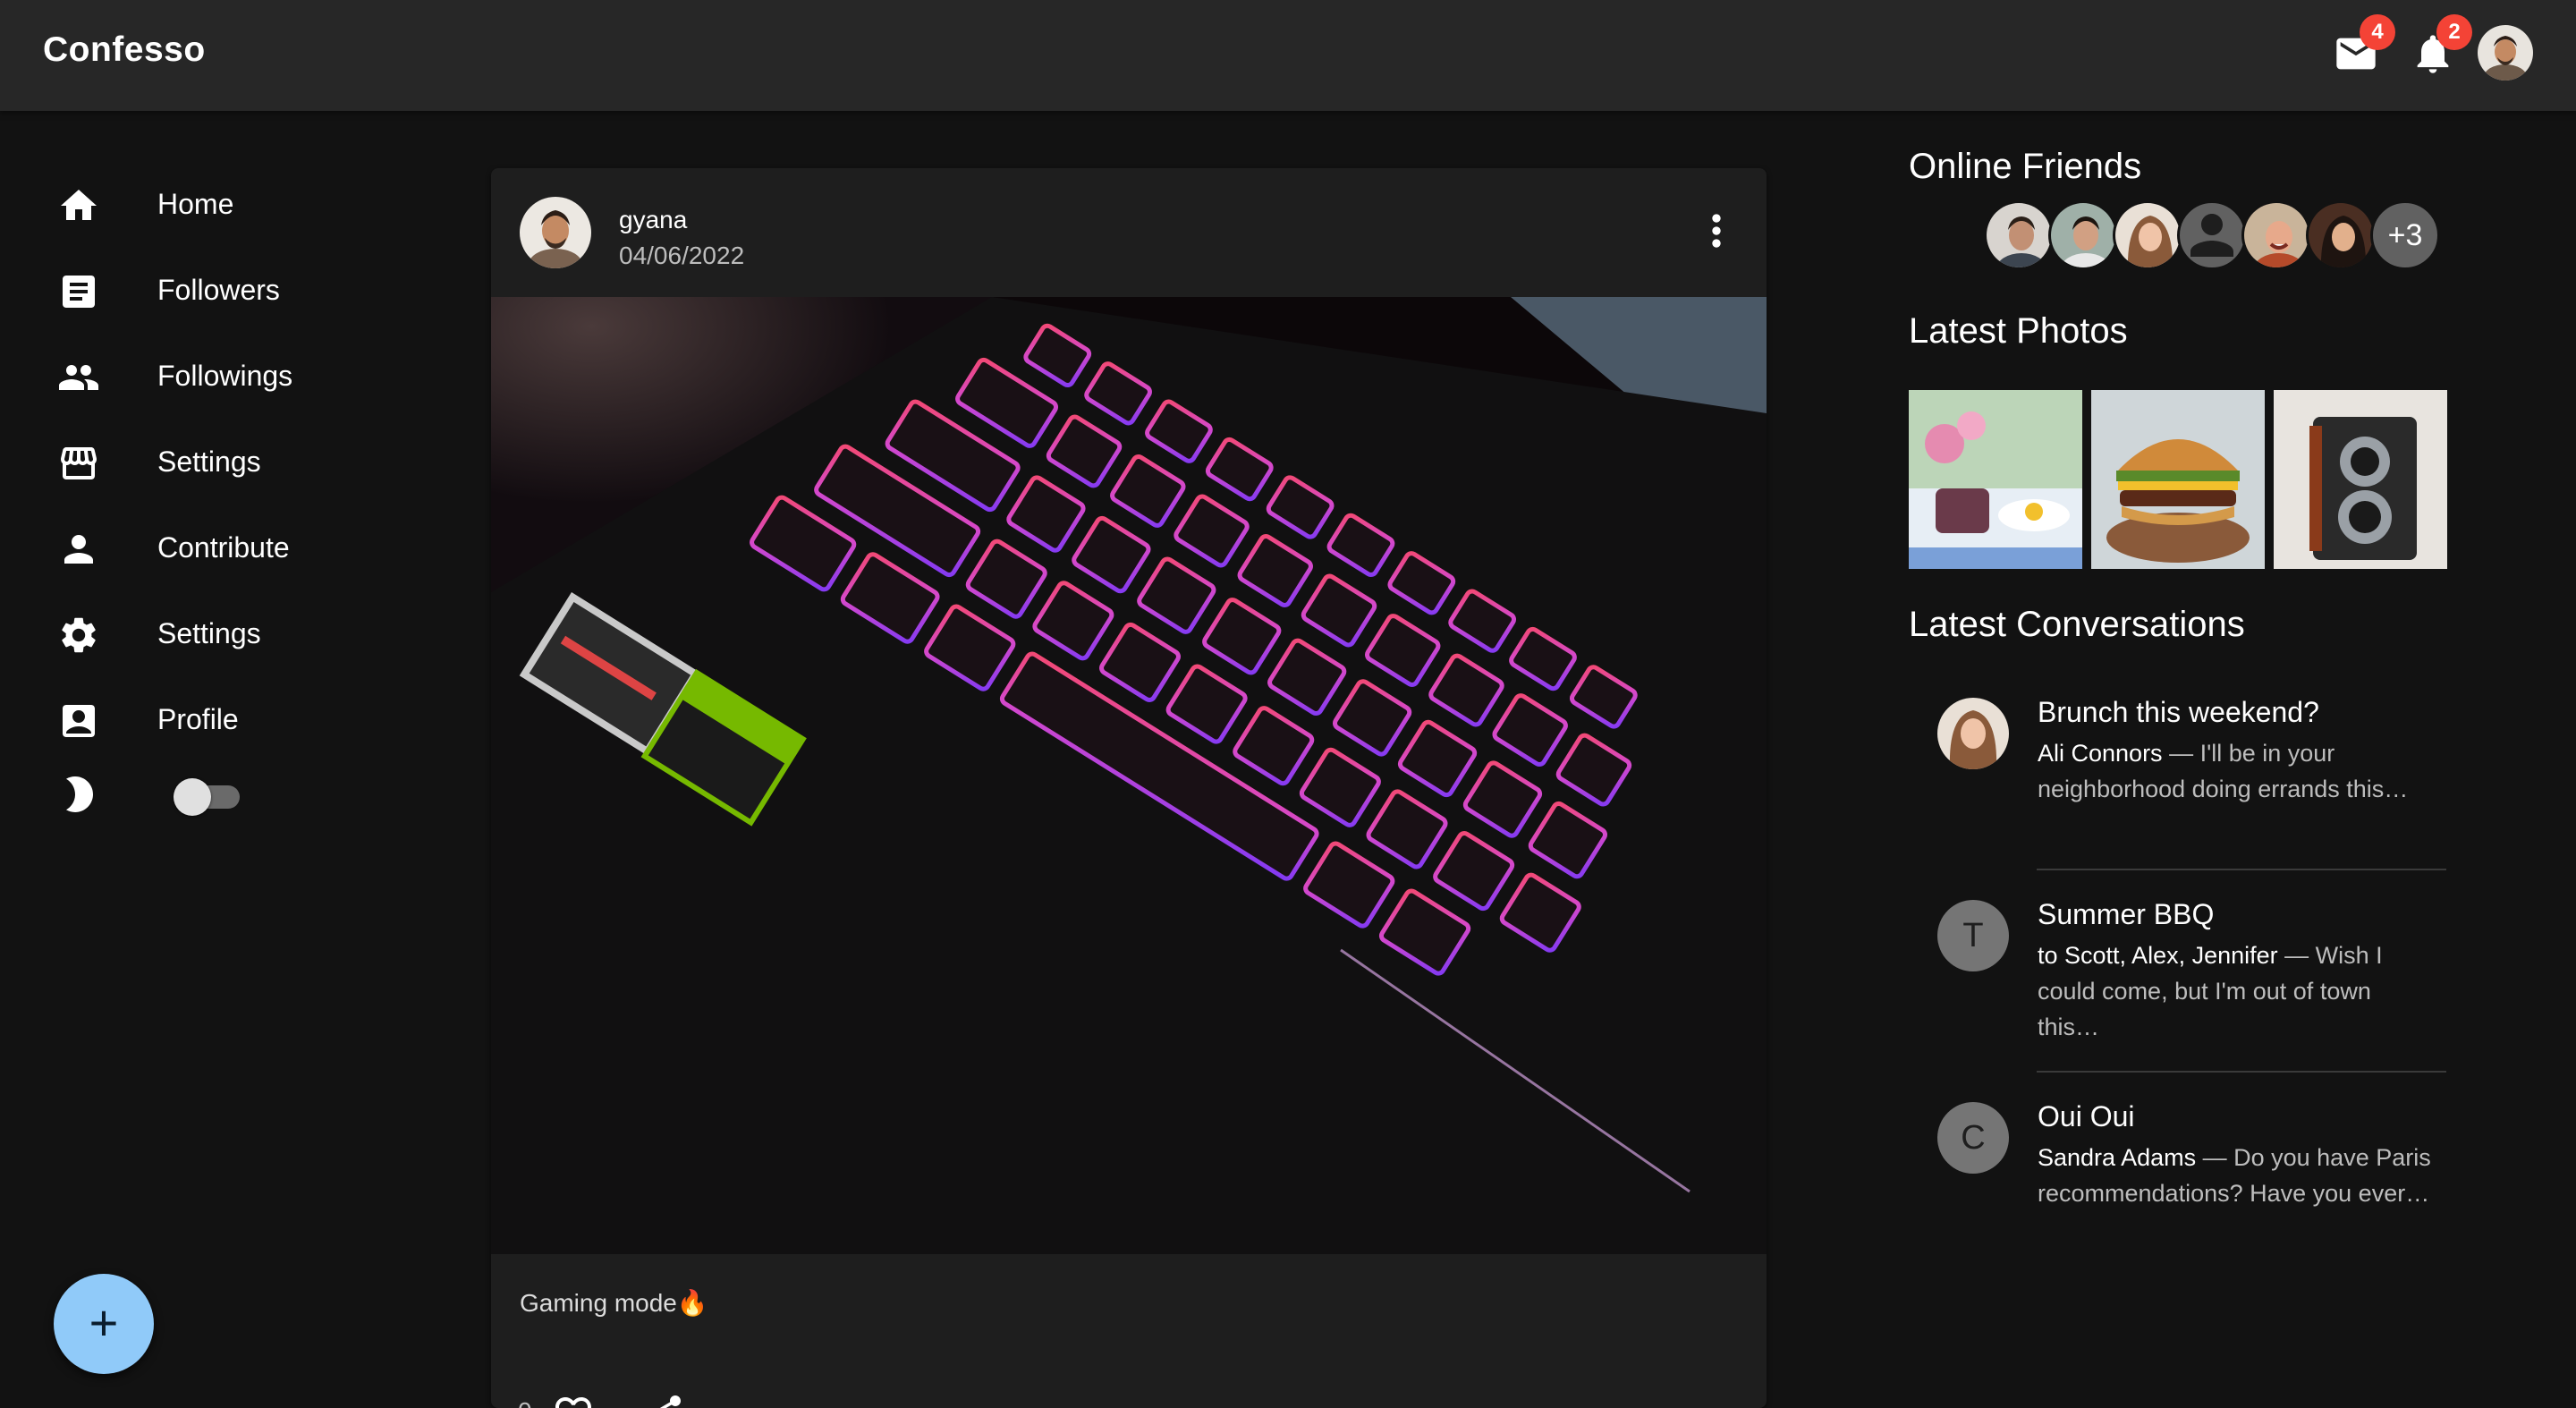  I want to click on mail-icon, so click(2356, 60).